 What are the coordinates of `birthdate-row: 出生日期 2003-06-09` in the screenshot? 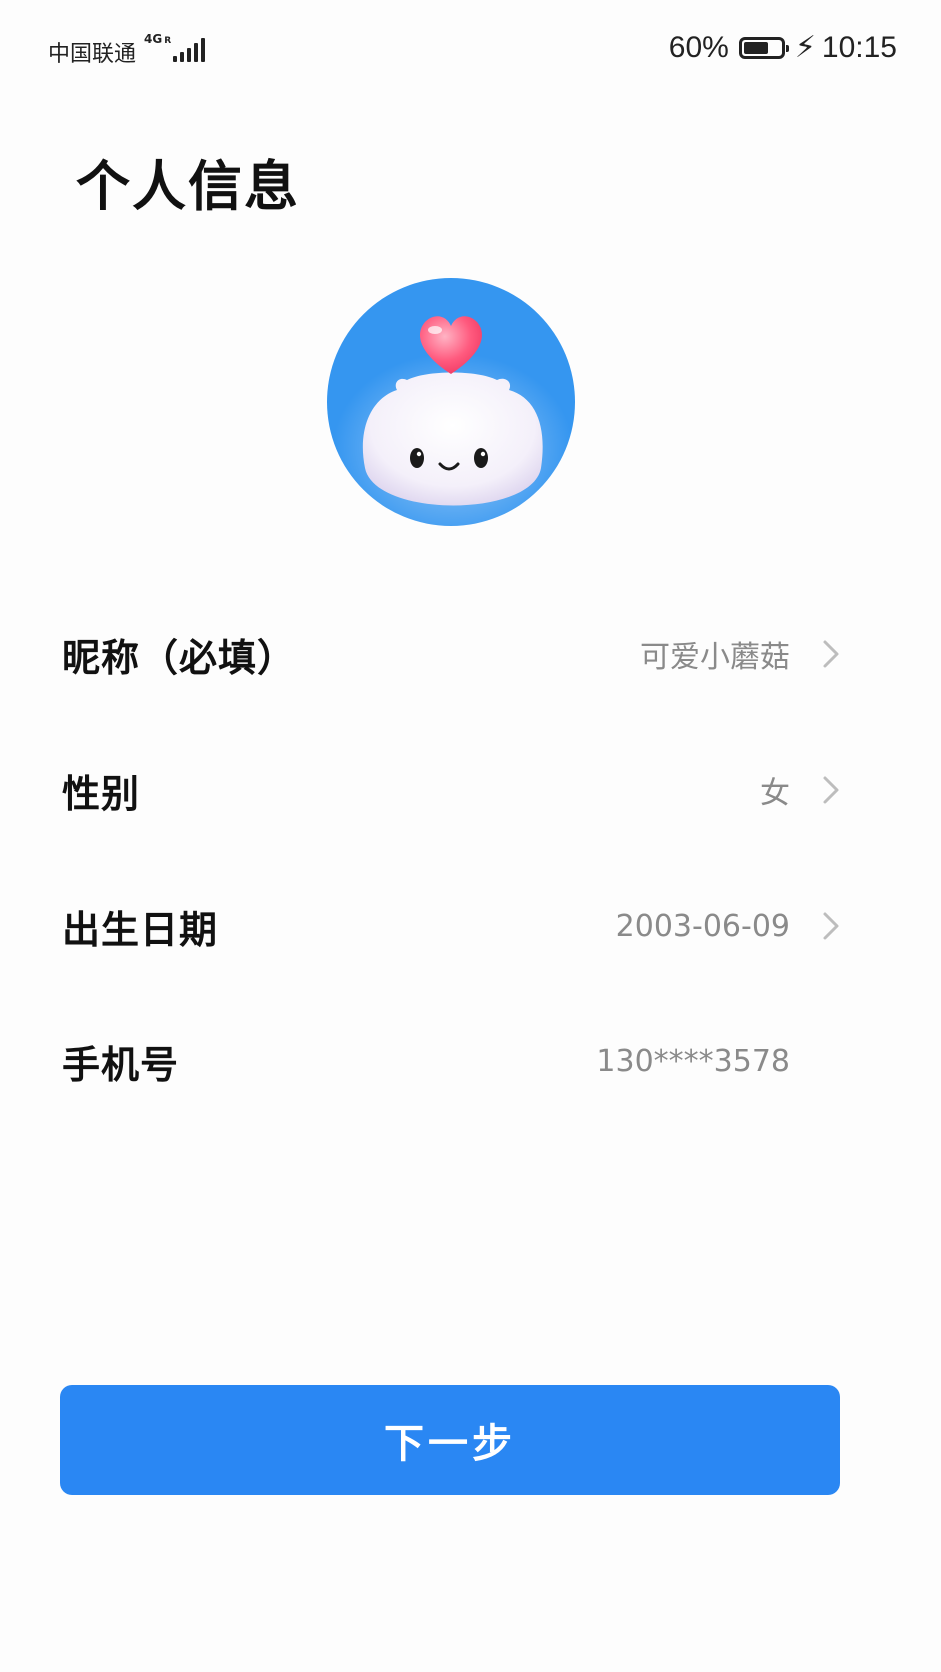 It's located at (451, 926).